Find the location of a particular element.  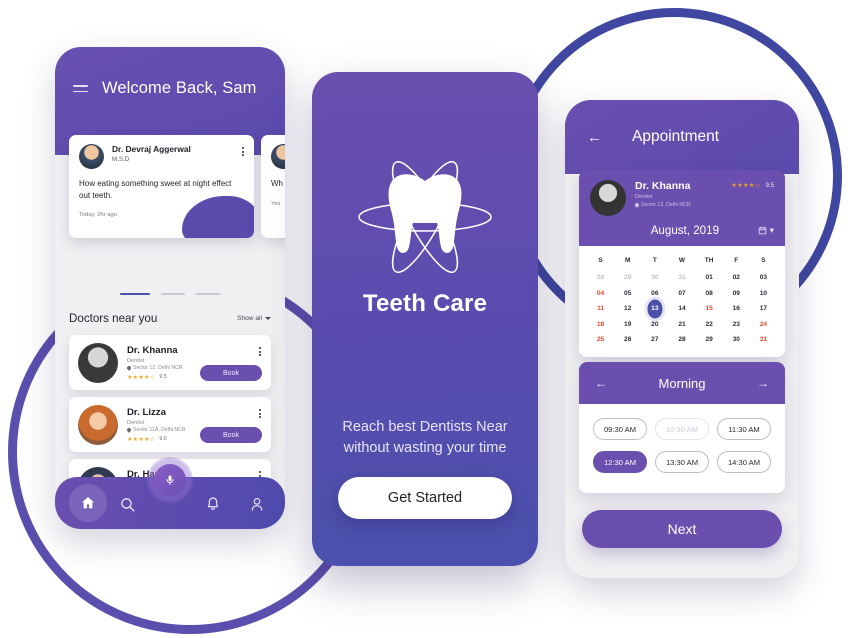

calendar-week-row: 18 19 20 21 22 23 24 is located at coordinates (682, 325).